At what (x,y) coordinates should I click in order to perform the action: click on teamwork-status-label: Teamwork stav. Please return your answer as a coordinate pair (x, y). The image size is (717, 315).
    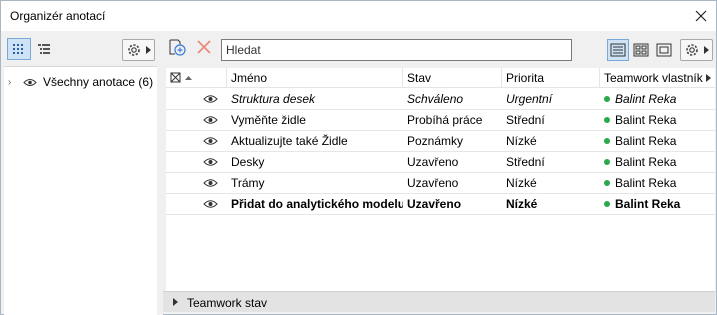
    Looking at the image, I should click on (227, 303).